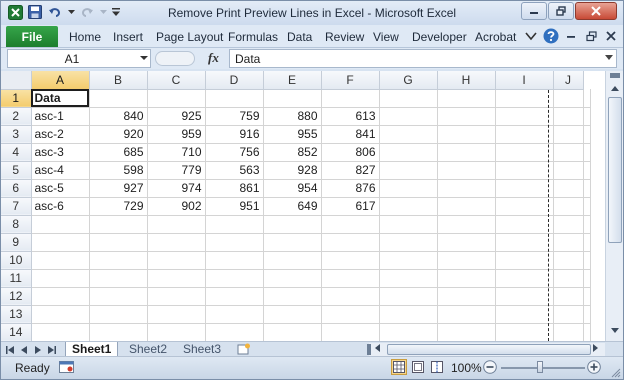  Describe the element at coordinates (118, 224) in the screenshot. I see `cell-b8` at that location.